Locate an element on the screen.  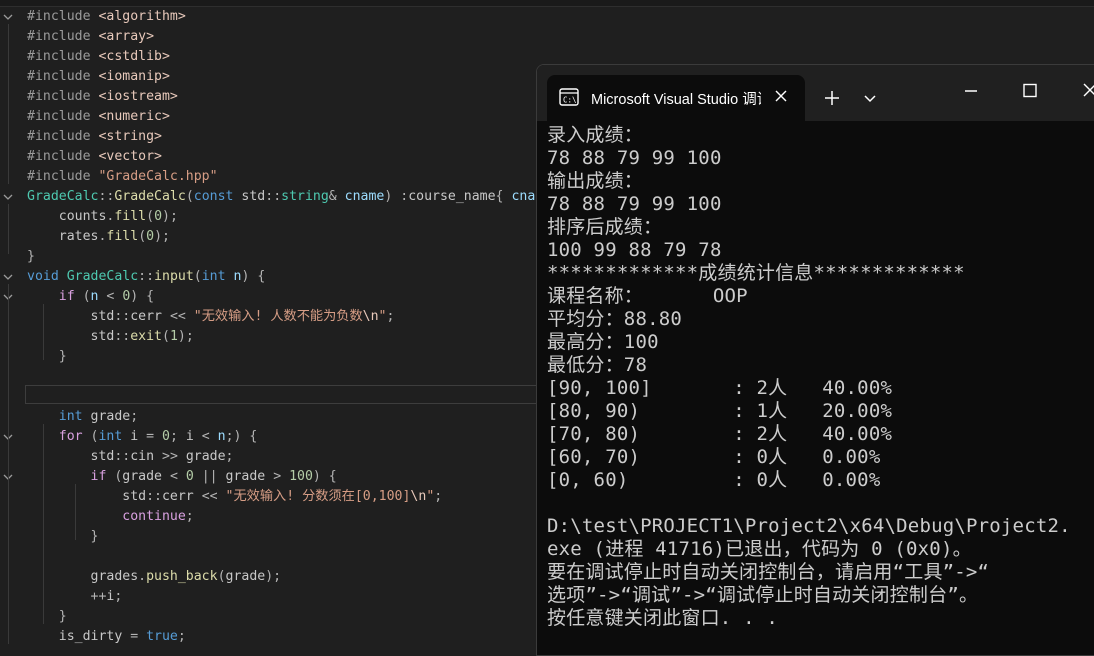
code-line: if (grade < 0 || grade > 100) { is located at coordinates (281, 477).